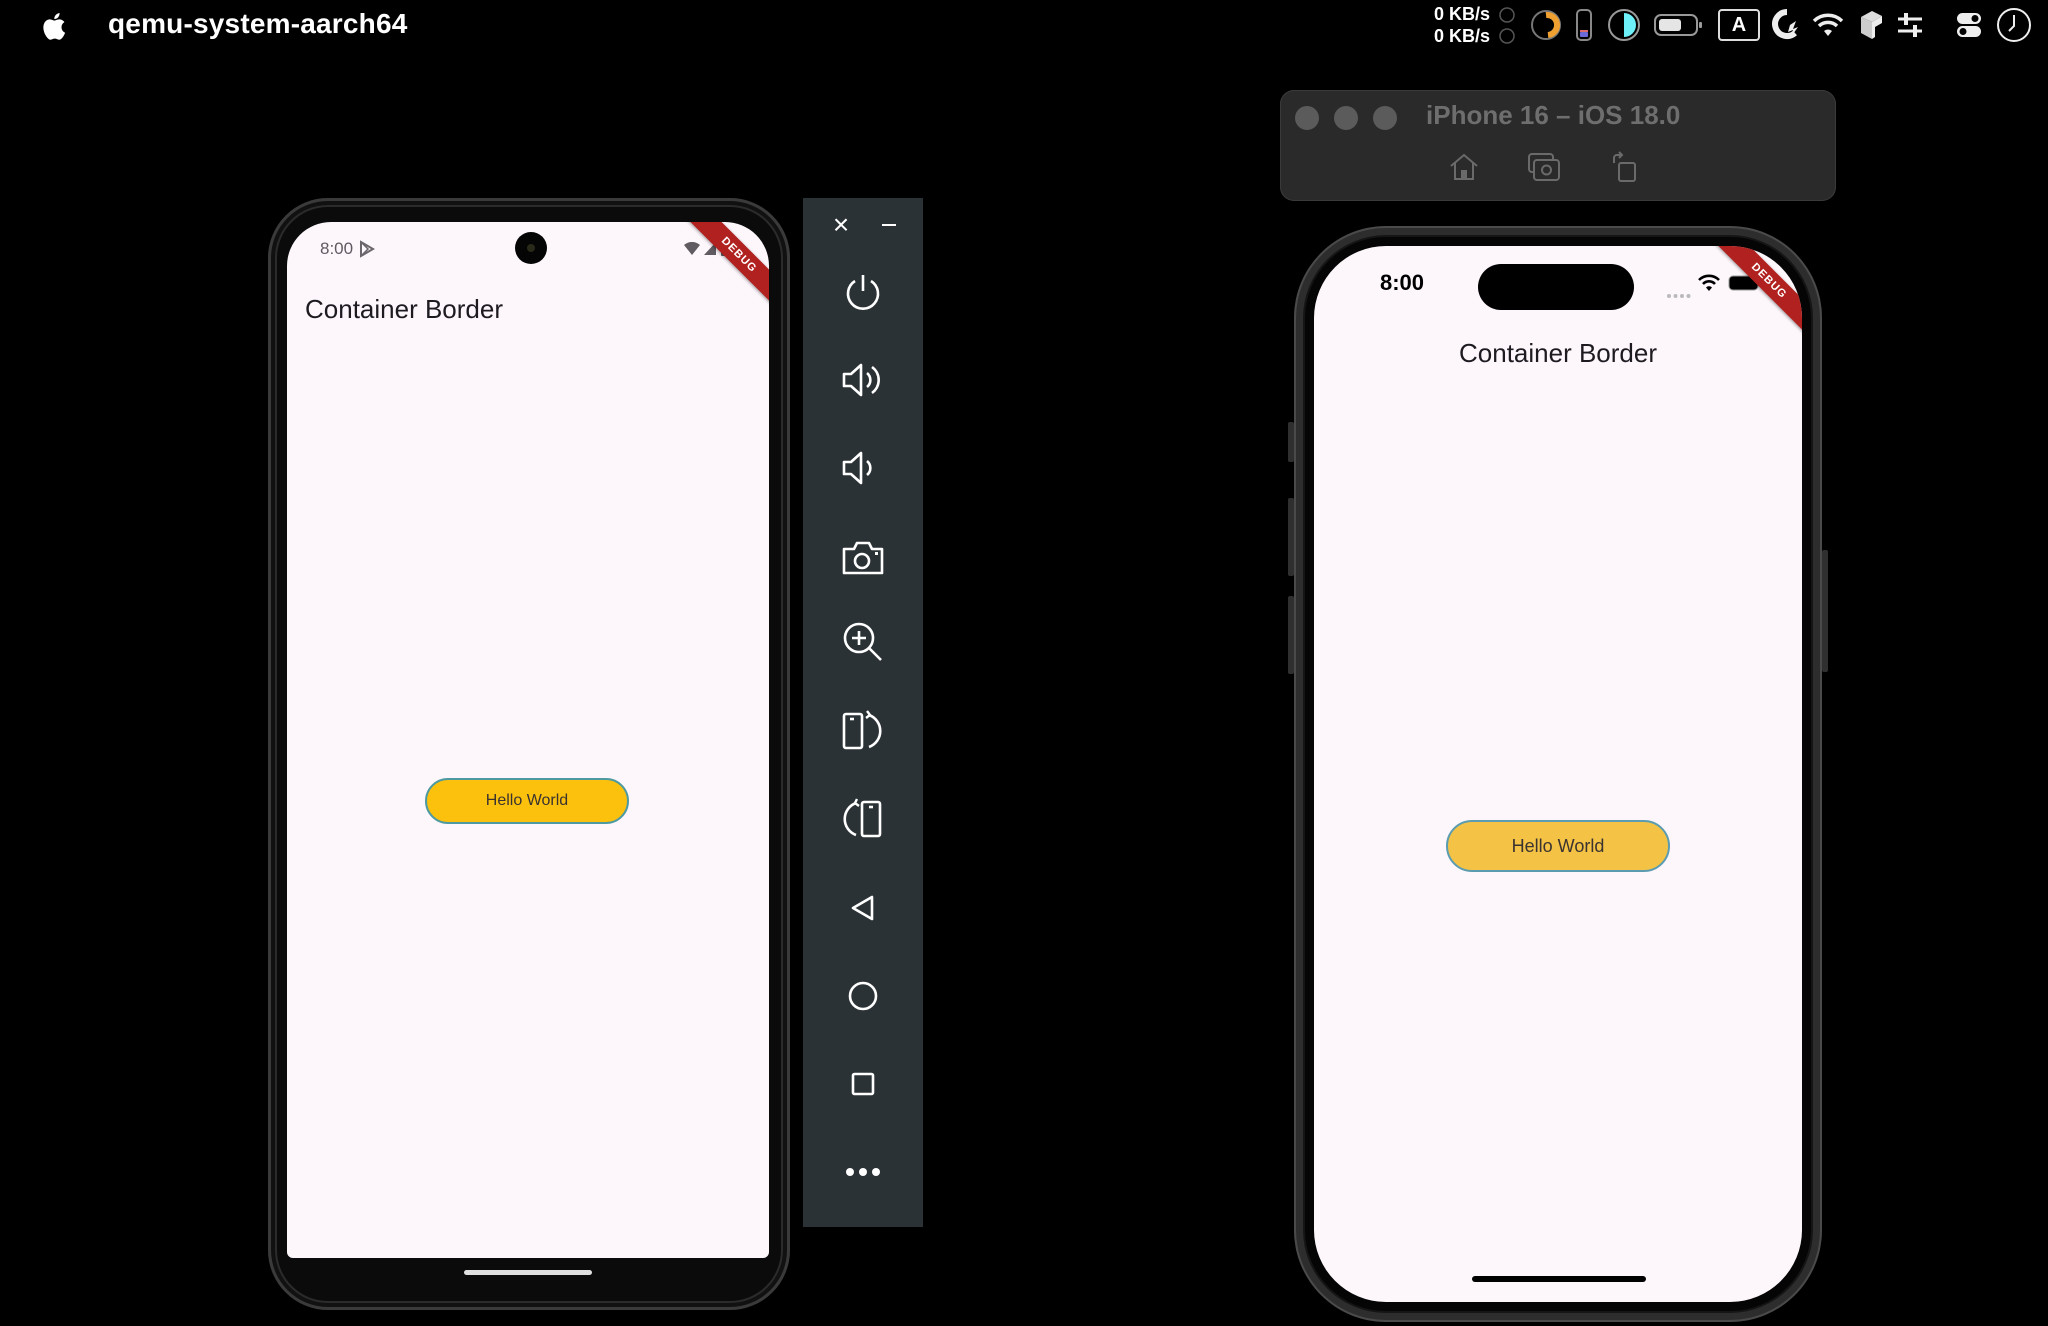 The width and height of the screenshot is (2048, 1326). I want to click on home-button, so click(863, 996).